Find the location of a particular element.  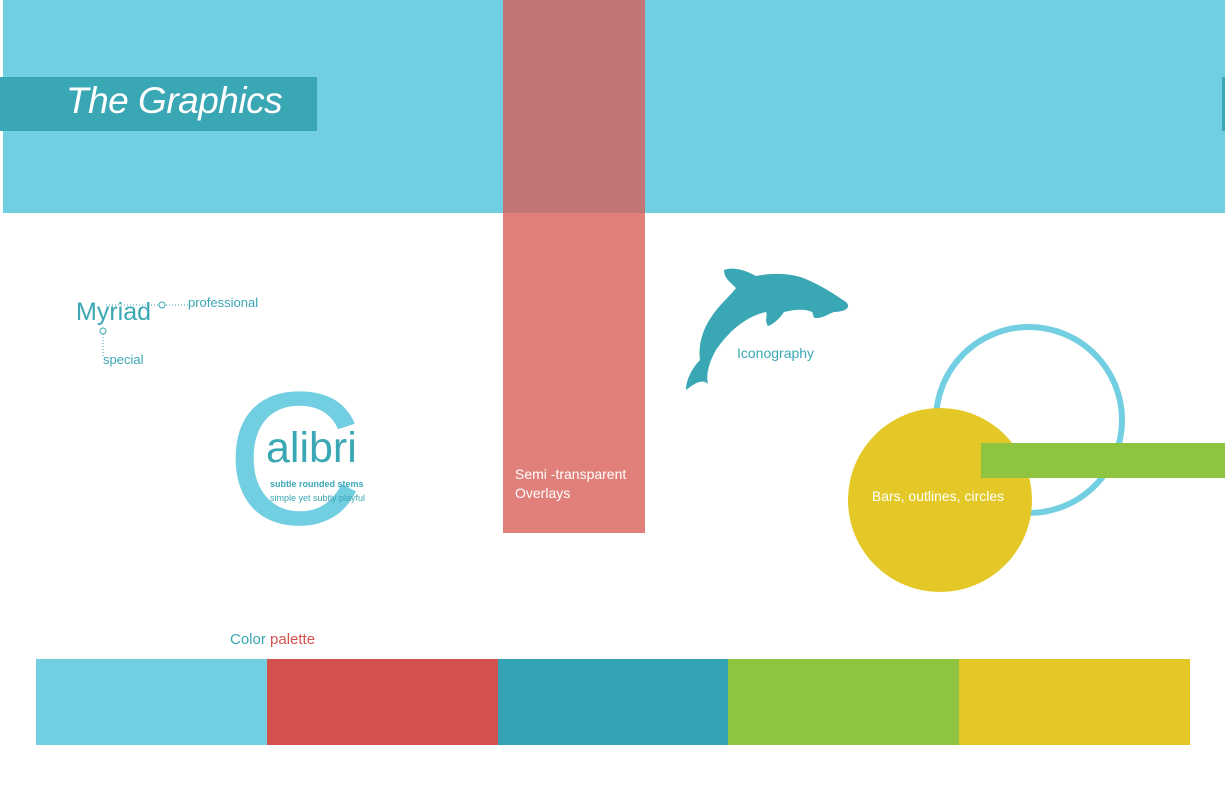

myriad-callout-lines is located at coordinates (143, 329).